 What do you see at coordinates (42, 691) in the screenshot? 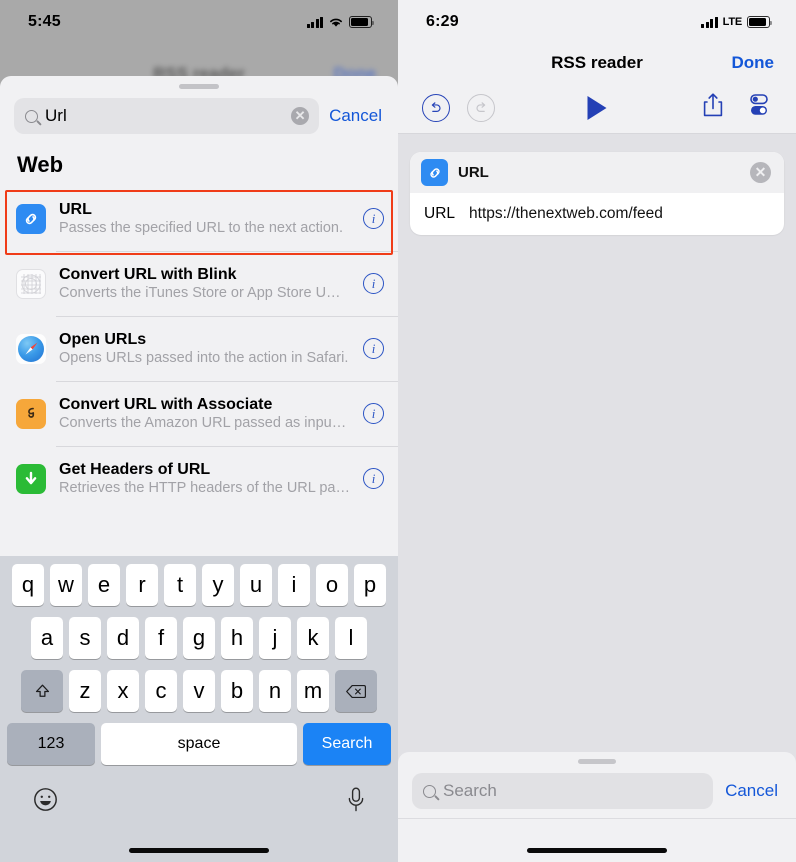
I see `shift-icon` at bounding box center [42, 691].